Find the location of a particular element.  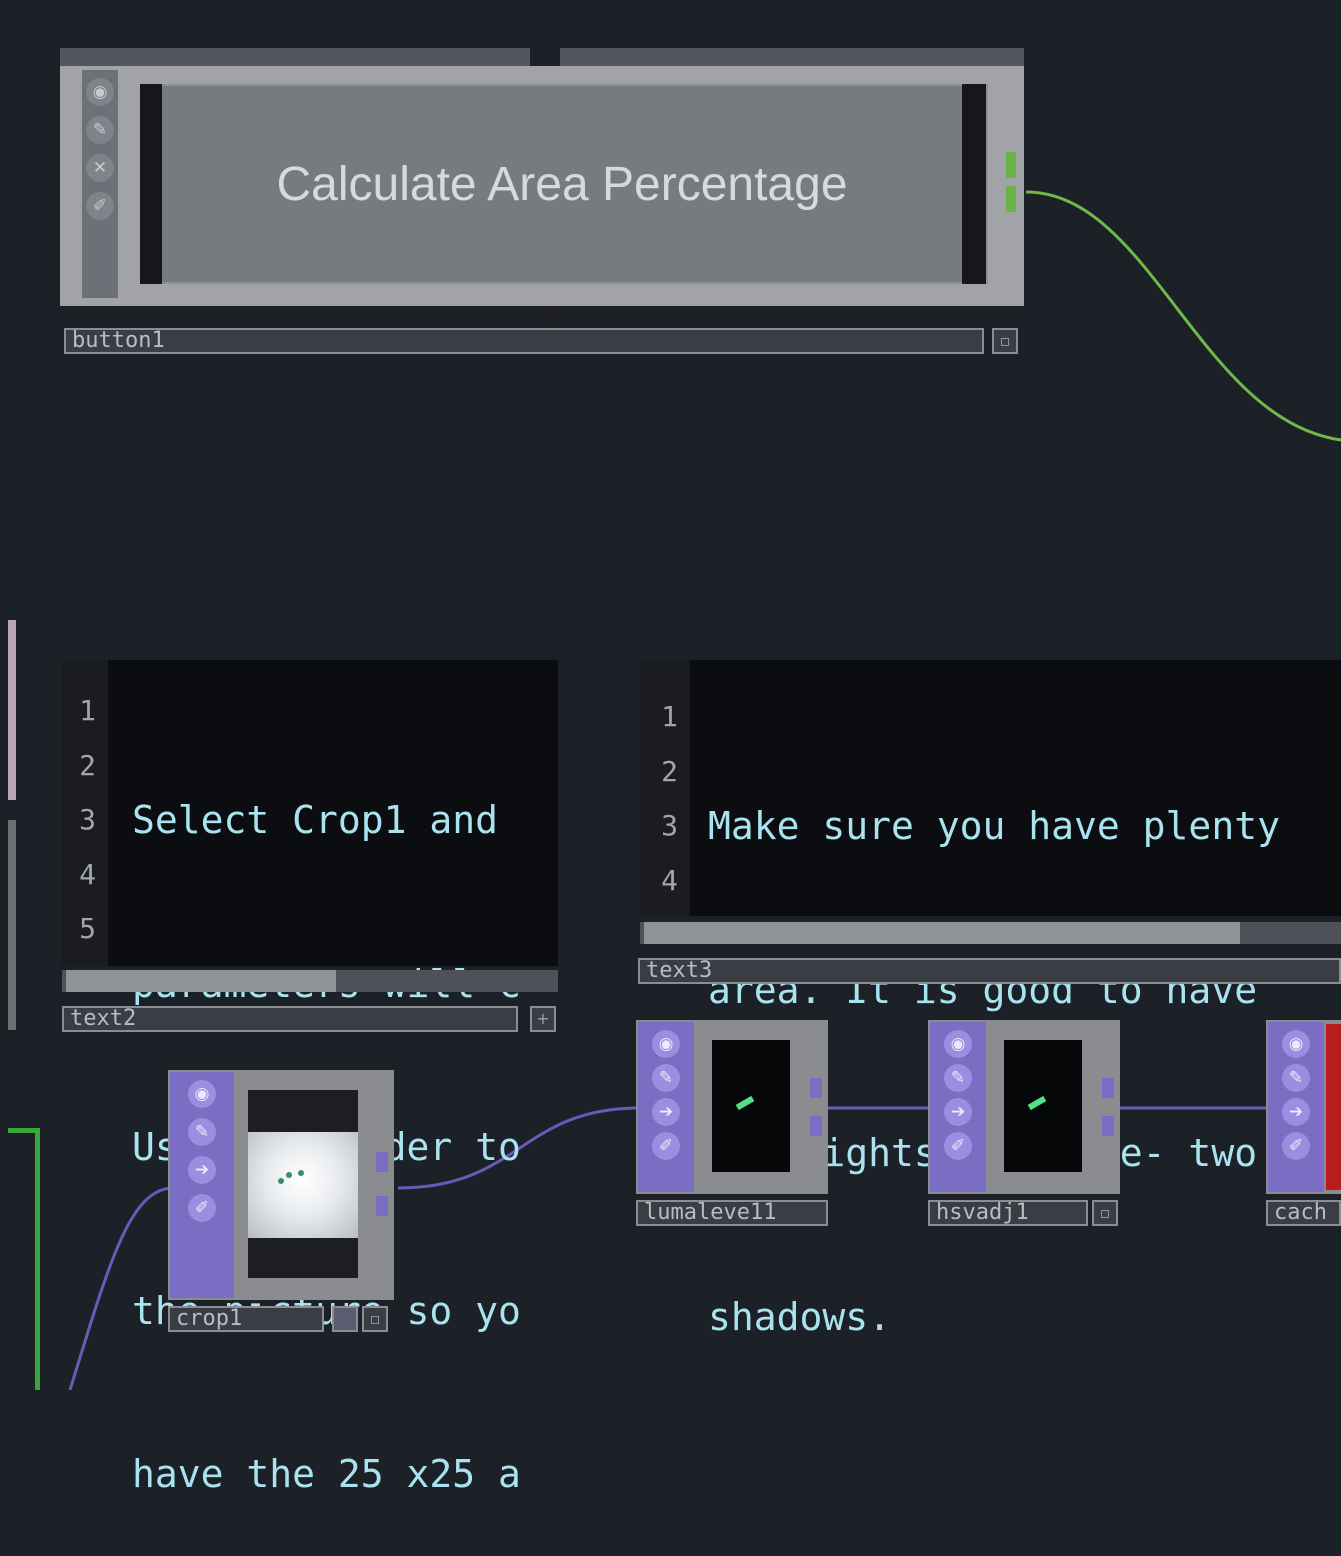

button-output-wire is located at coordinates (1183, 316).